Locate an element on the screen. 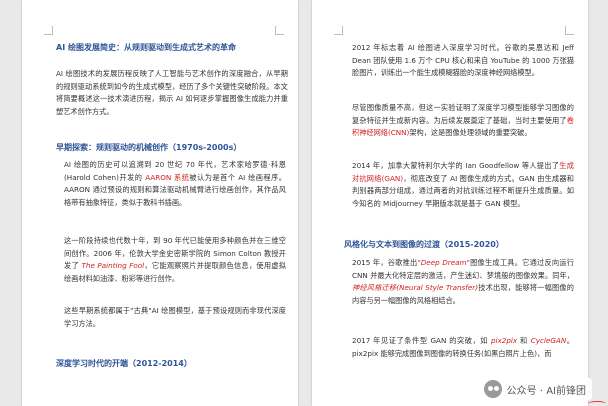 The height and width of the screenshot is (406, 608). text-segment: 架构，这是图像处理领域的重要突破。 is located at coordinates (470, 133).